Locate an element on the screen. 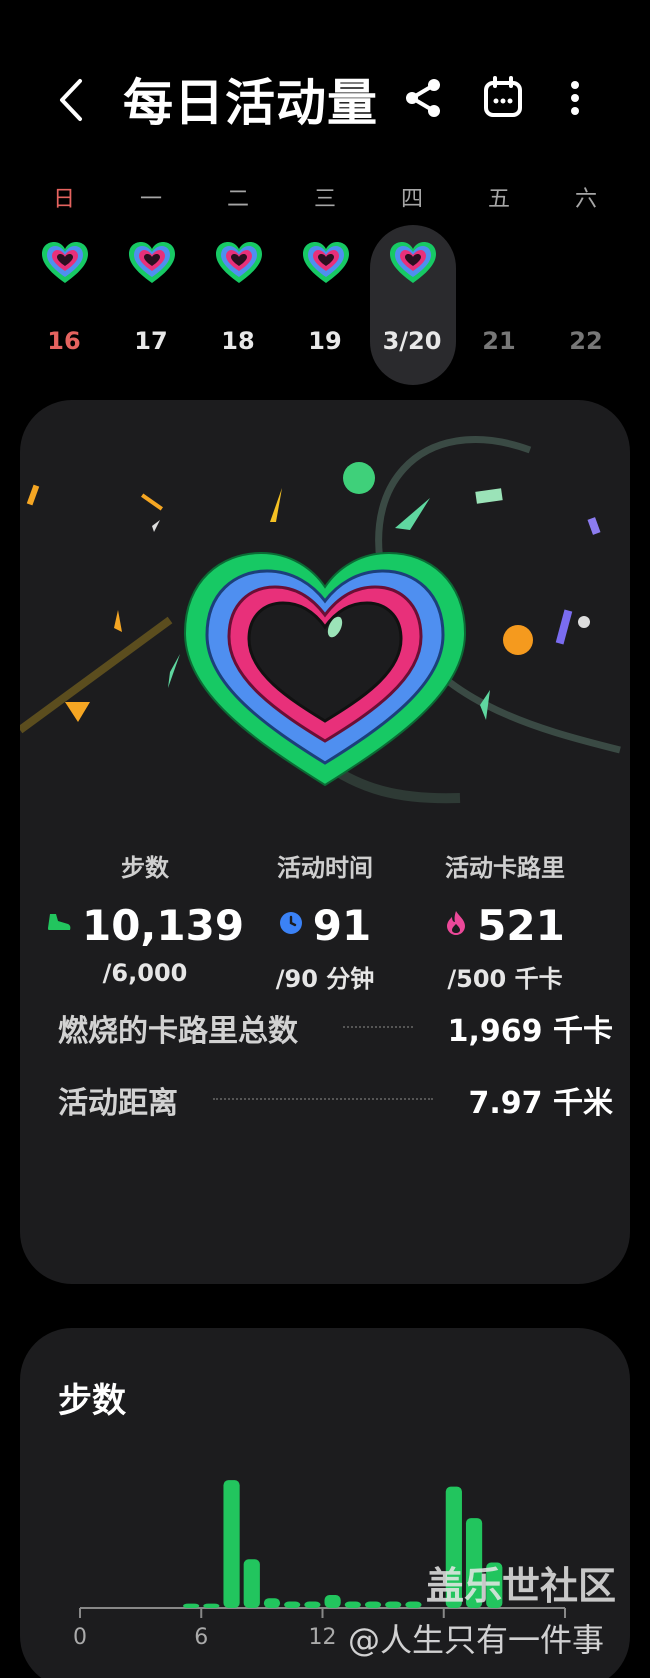  day-item-sun: 日 16 is located at coordinates (64, 282).